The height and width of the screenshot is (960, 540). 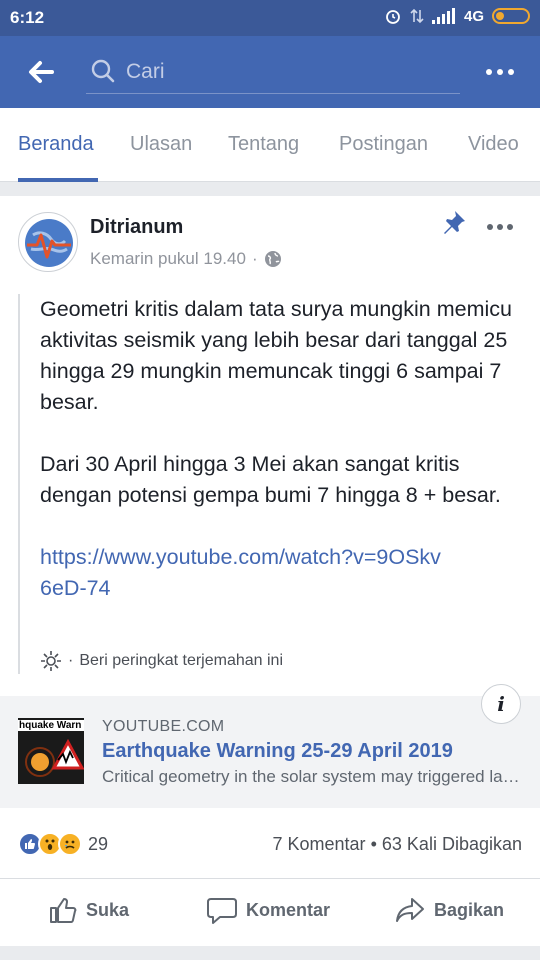 What do you see at coordinates (443, 16) in the screenshot?
I see `signal-icon` at bounding box center [443, 16].